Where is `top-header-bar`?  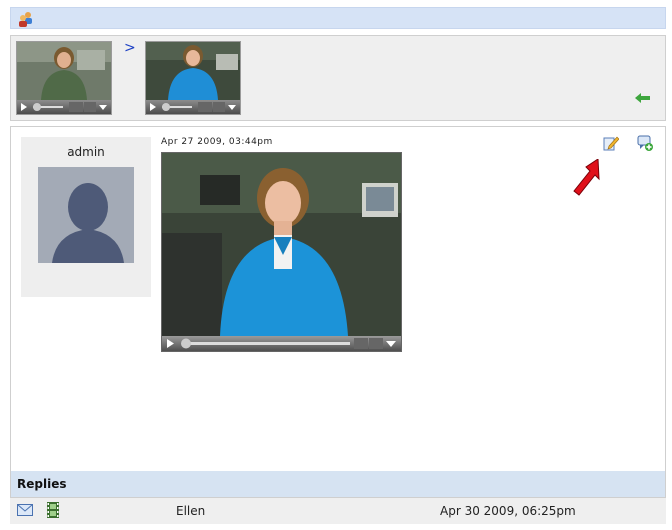
top-header-bar is located at coordinates (338, 18).